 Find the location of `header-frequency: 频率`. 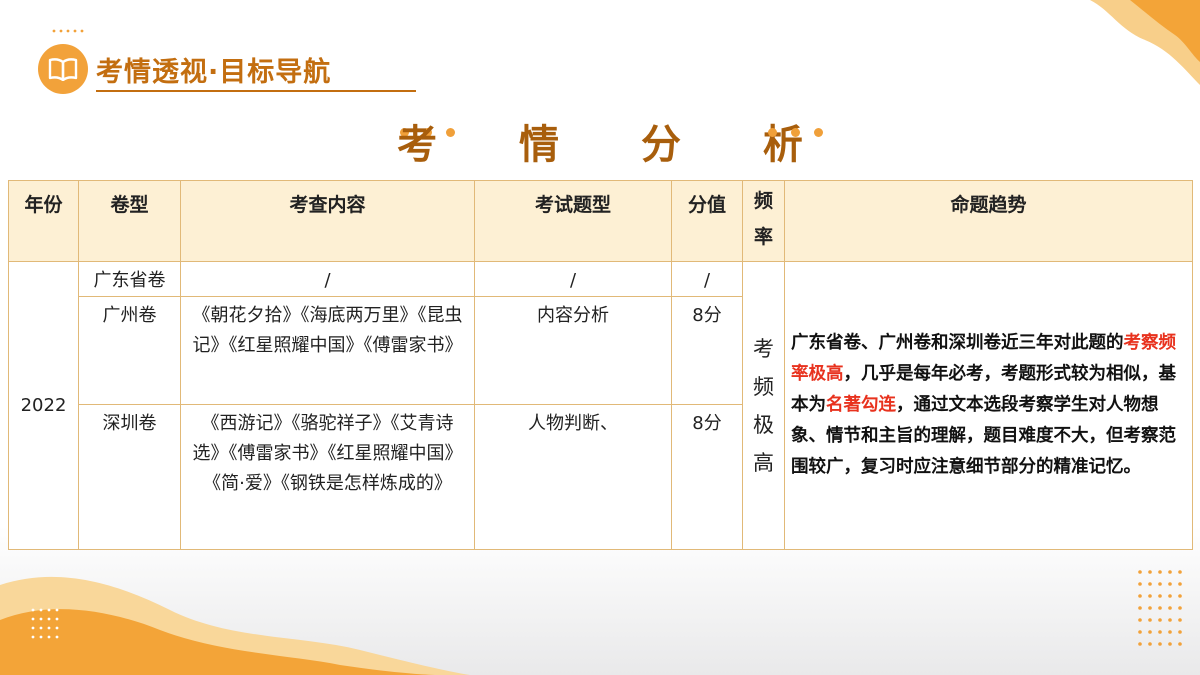

header-frequency: 频率 is located at coordinates (763, 221).